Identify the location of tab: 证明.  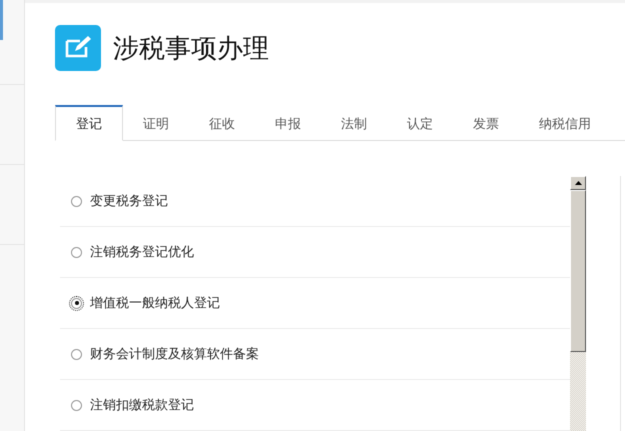
(156, 123).